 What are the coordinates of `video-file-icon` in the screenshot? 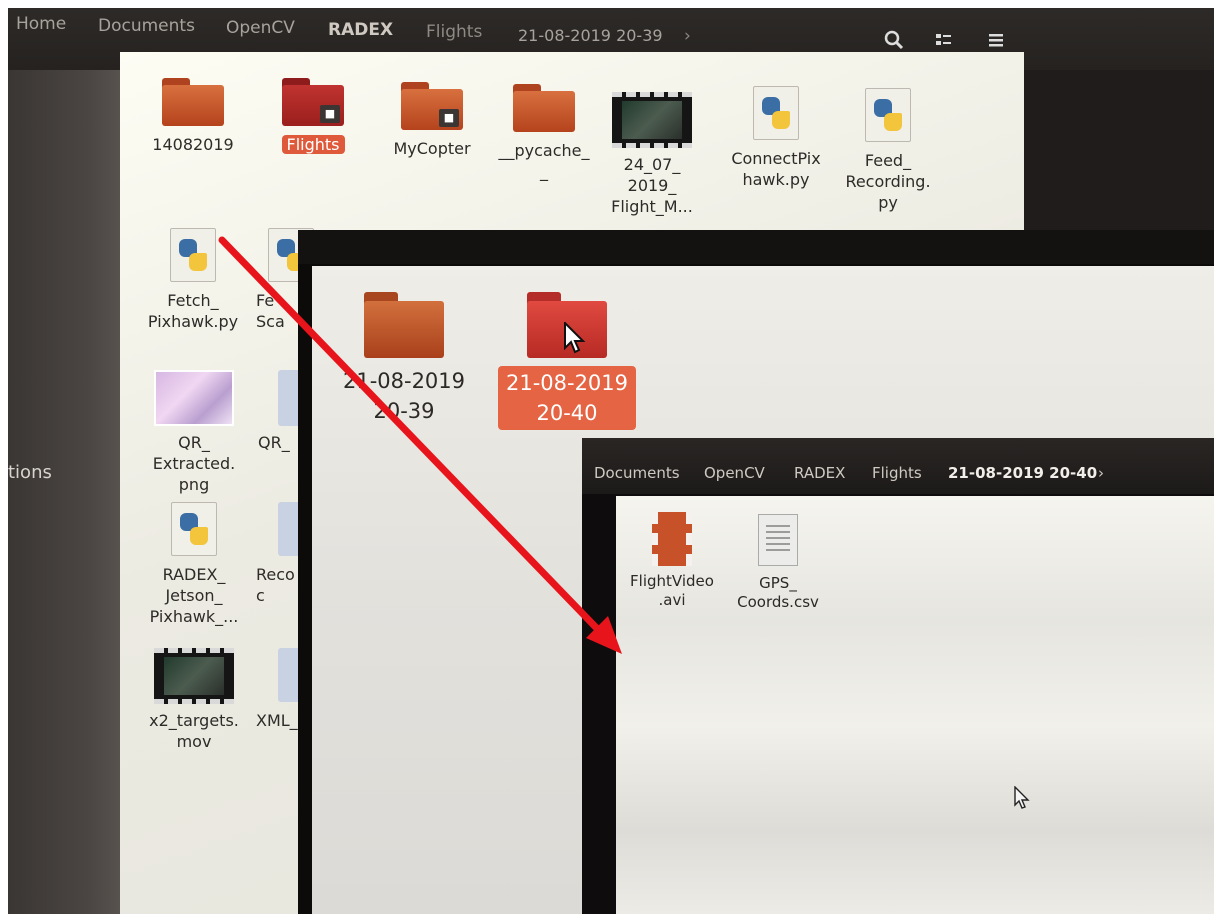 It's located at (672, 539).